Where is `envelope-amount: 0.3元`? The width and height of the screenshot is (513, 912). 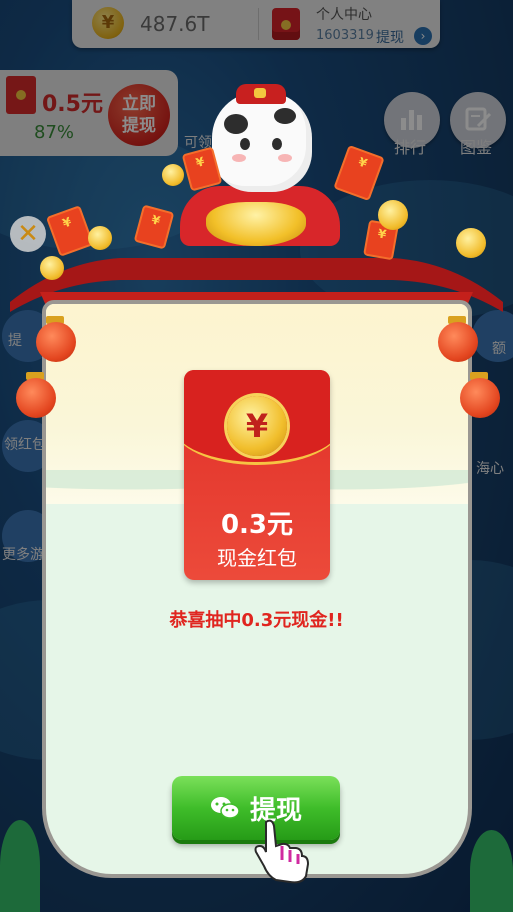
envelope-amount: 0.3元 is located at coordinates (257, 525).